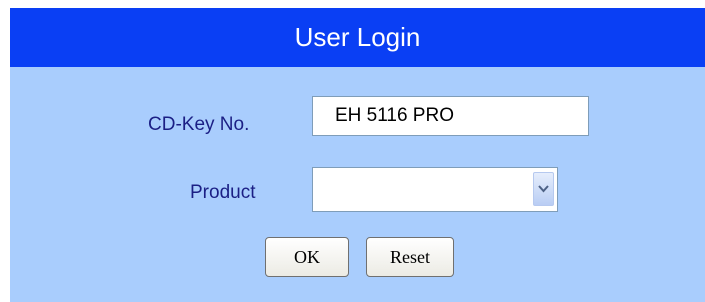 This screenshot has height=302, width=705. What do you see at coordinates (410, 257) in the screenshot?
I see `reset-button: Reset` at bounding box center [410, 257].